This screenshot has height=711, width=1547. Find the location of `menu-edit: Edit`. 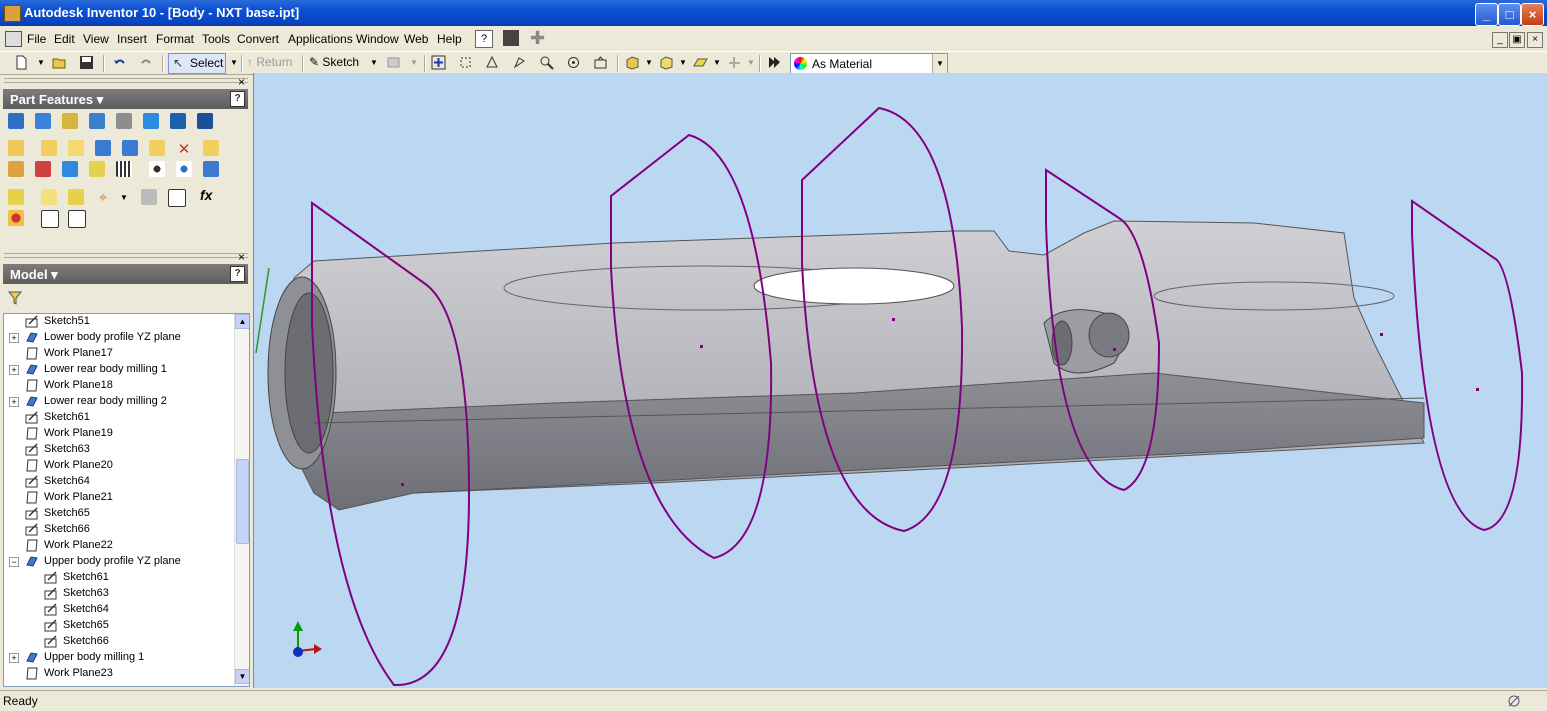

menu-edit: Edit is located at coordinates (64, 39).